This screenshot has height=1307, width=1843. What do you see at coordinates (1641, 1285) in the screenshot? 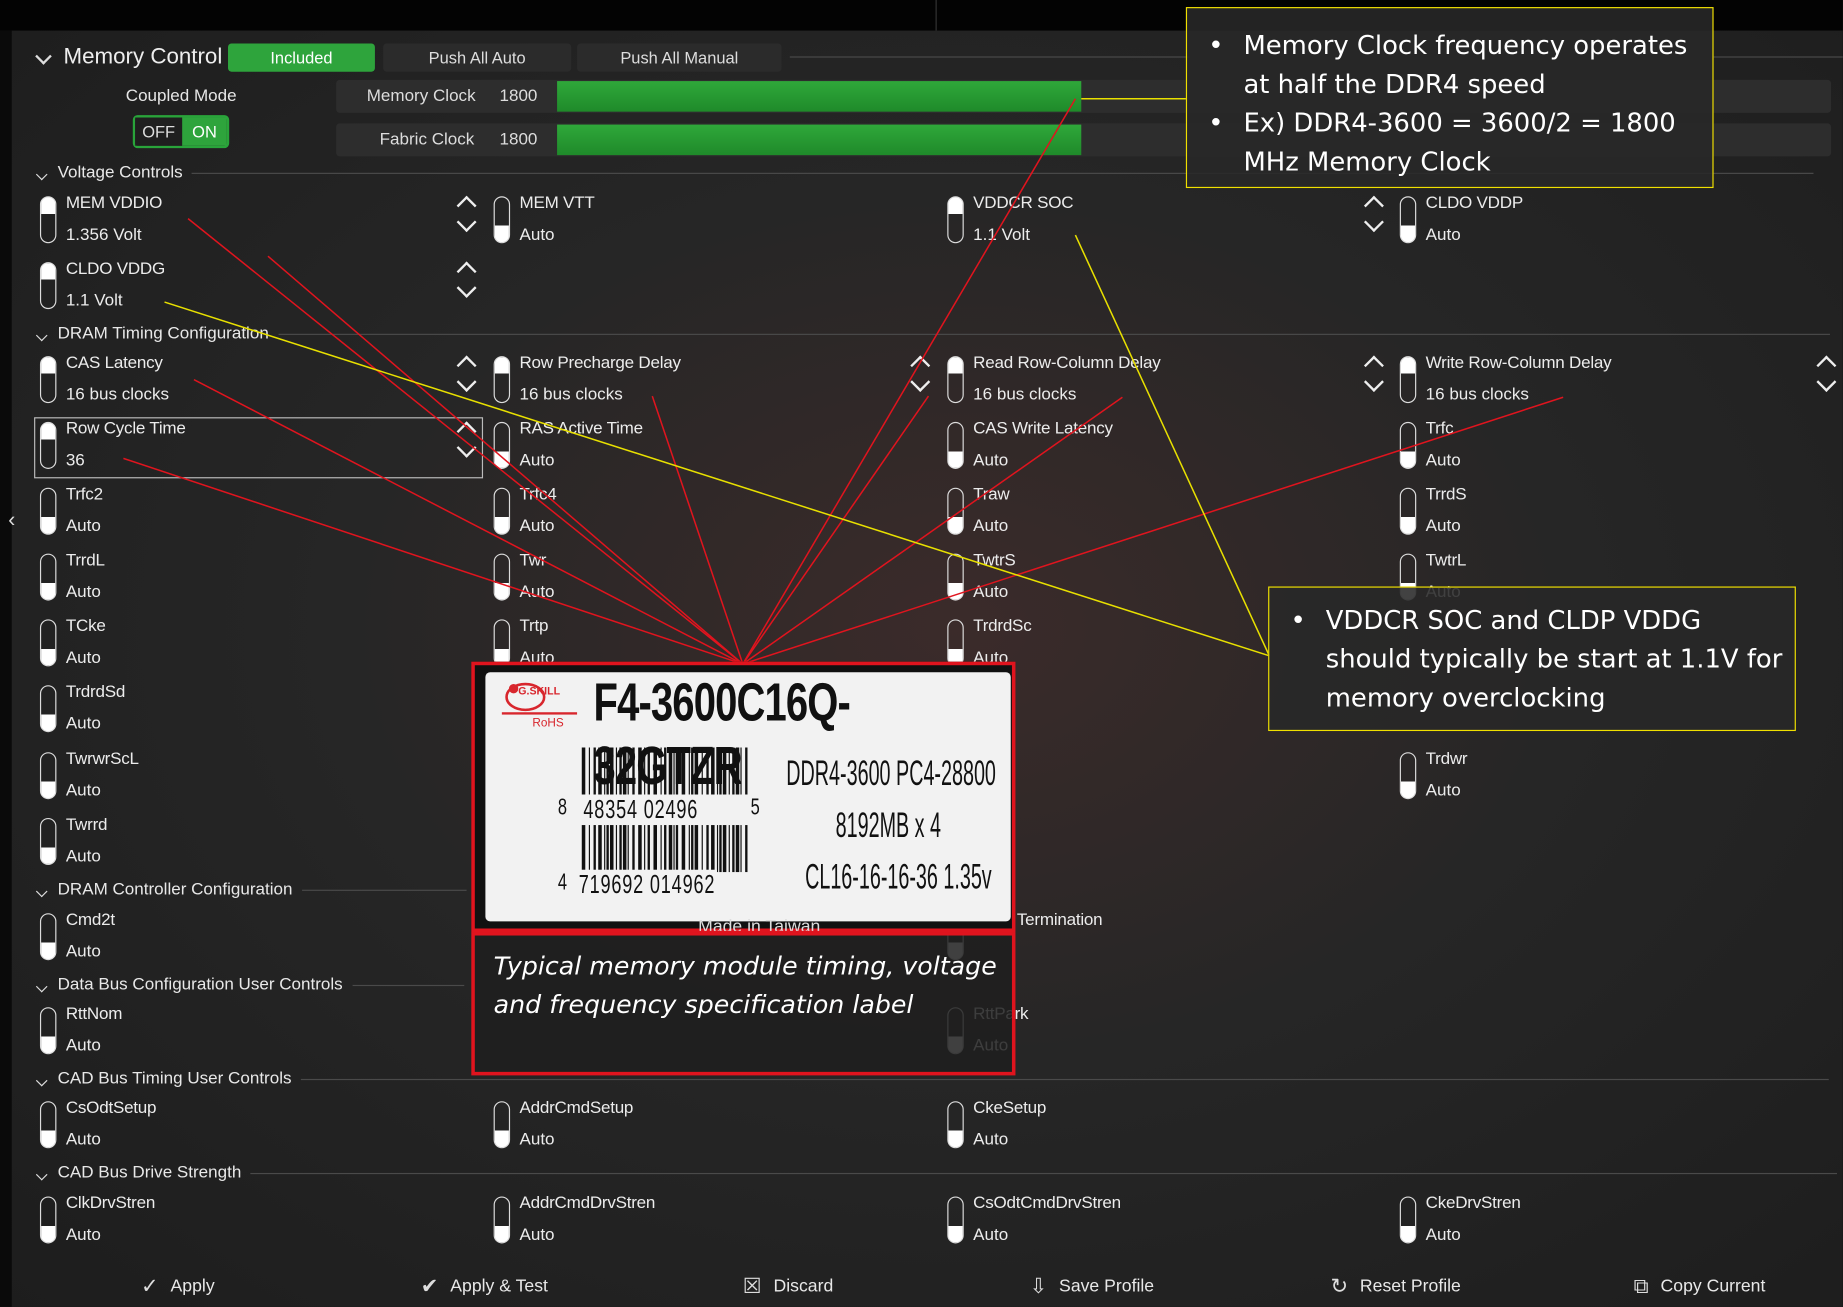
I see `copy-icon: ⧉` at bounding box center [1641, 1285].